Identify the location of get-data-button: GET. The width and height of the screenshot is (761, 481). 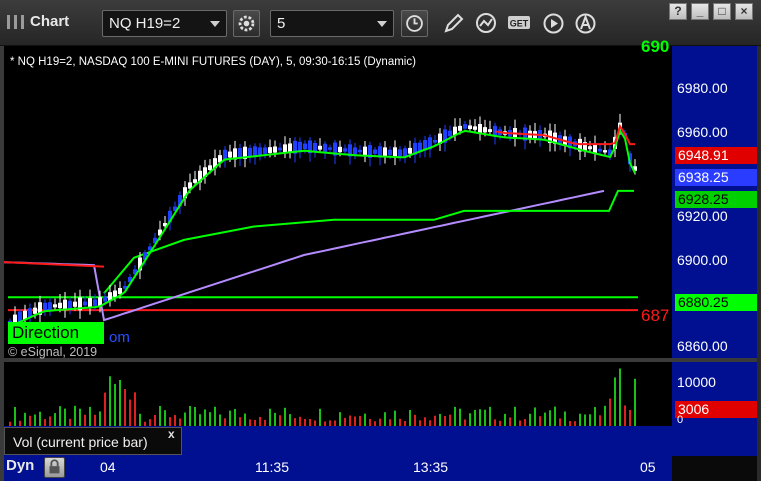
(519, 23).